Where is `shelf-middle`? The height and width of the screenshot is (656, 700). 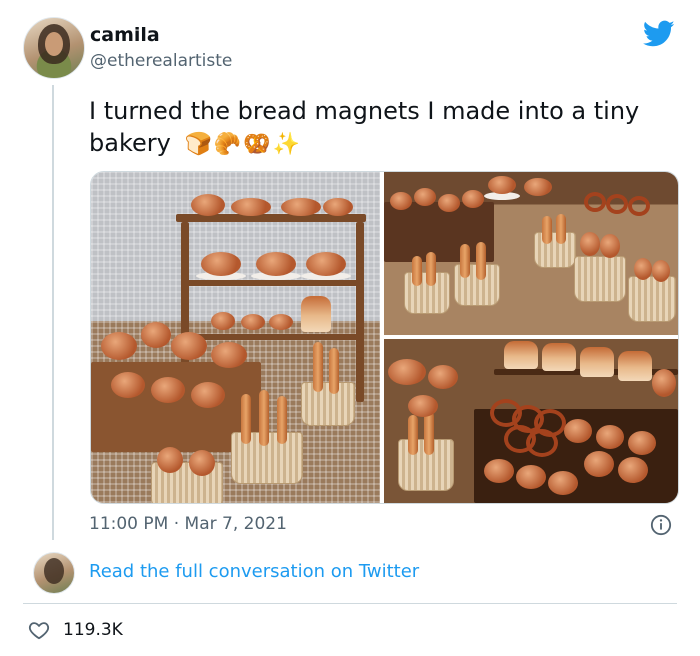 shelf-middle is located at coordinates (273, 283).